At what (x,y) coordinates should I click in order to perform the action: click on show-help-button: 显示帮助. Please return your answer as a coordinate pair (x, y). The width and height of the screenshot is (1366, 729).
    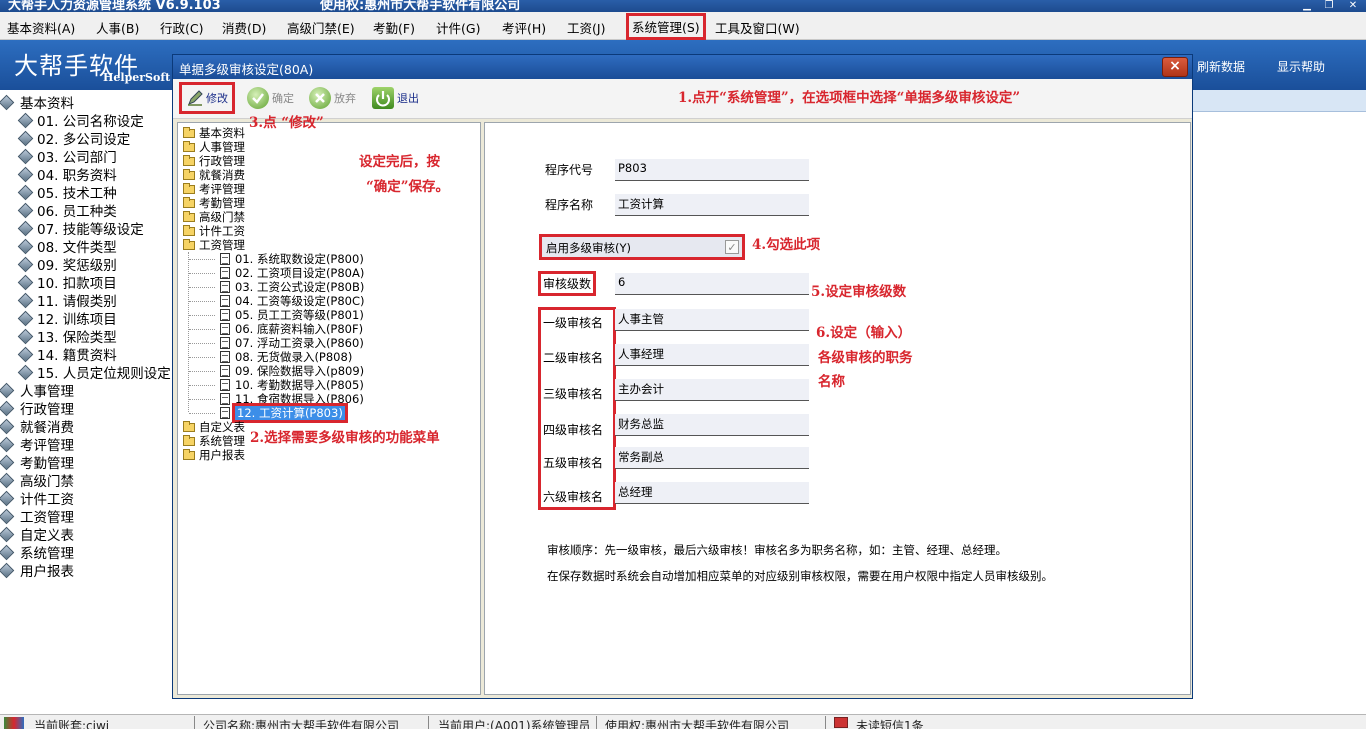
    Looking at the image, I should click on (1301, 66).